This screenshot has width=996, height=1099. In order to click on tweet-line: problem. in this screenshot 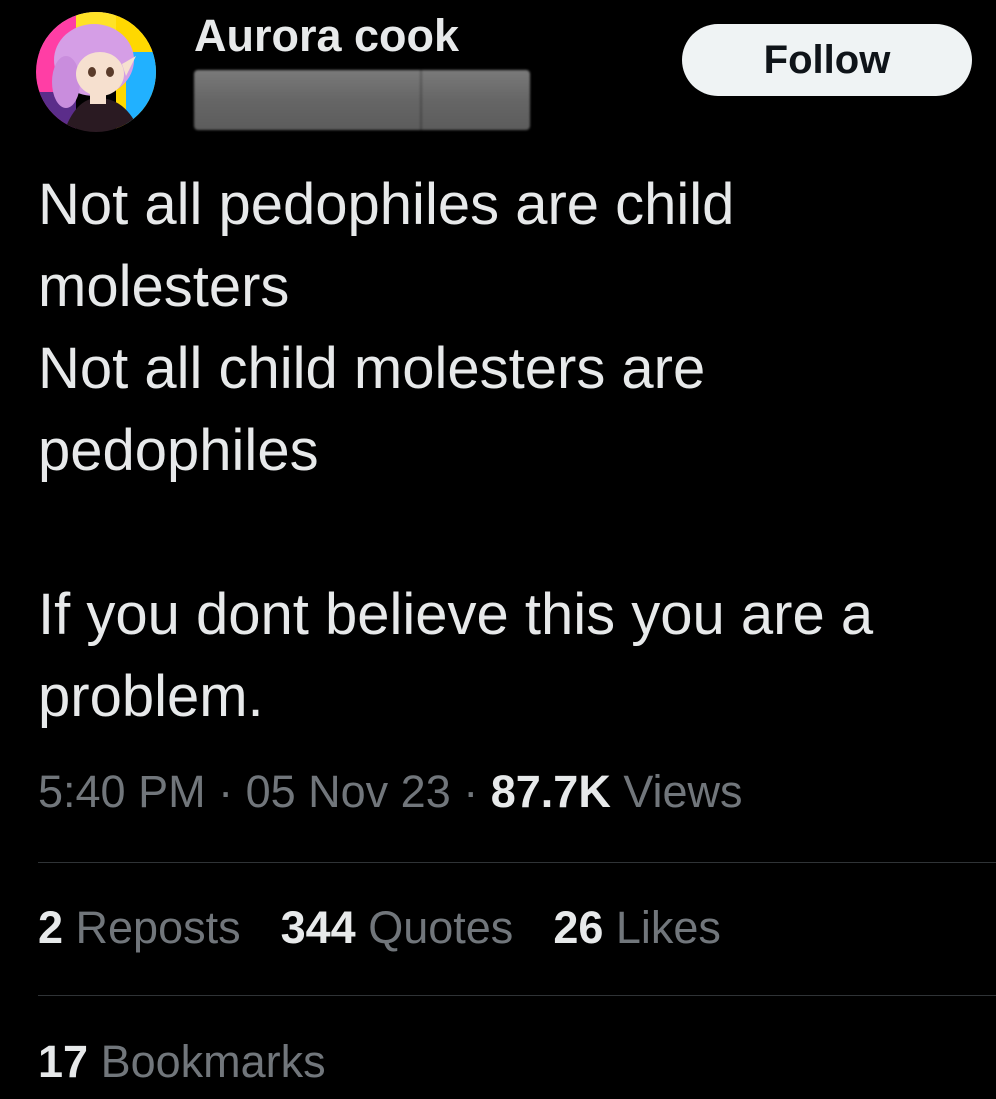, I will do `click(151, 696)`.